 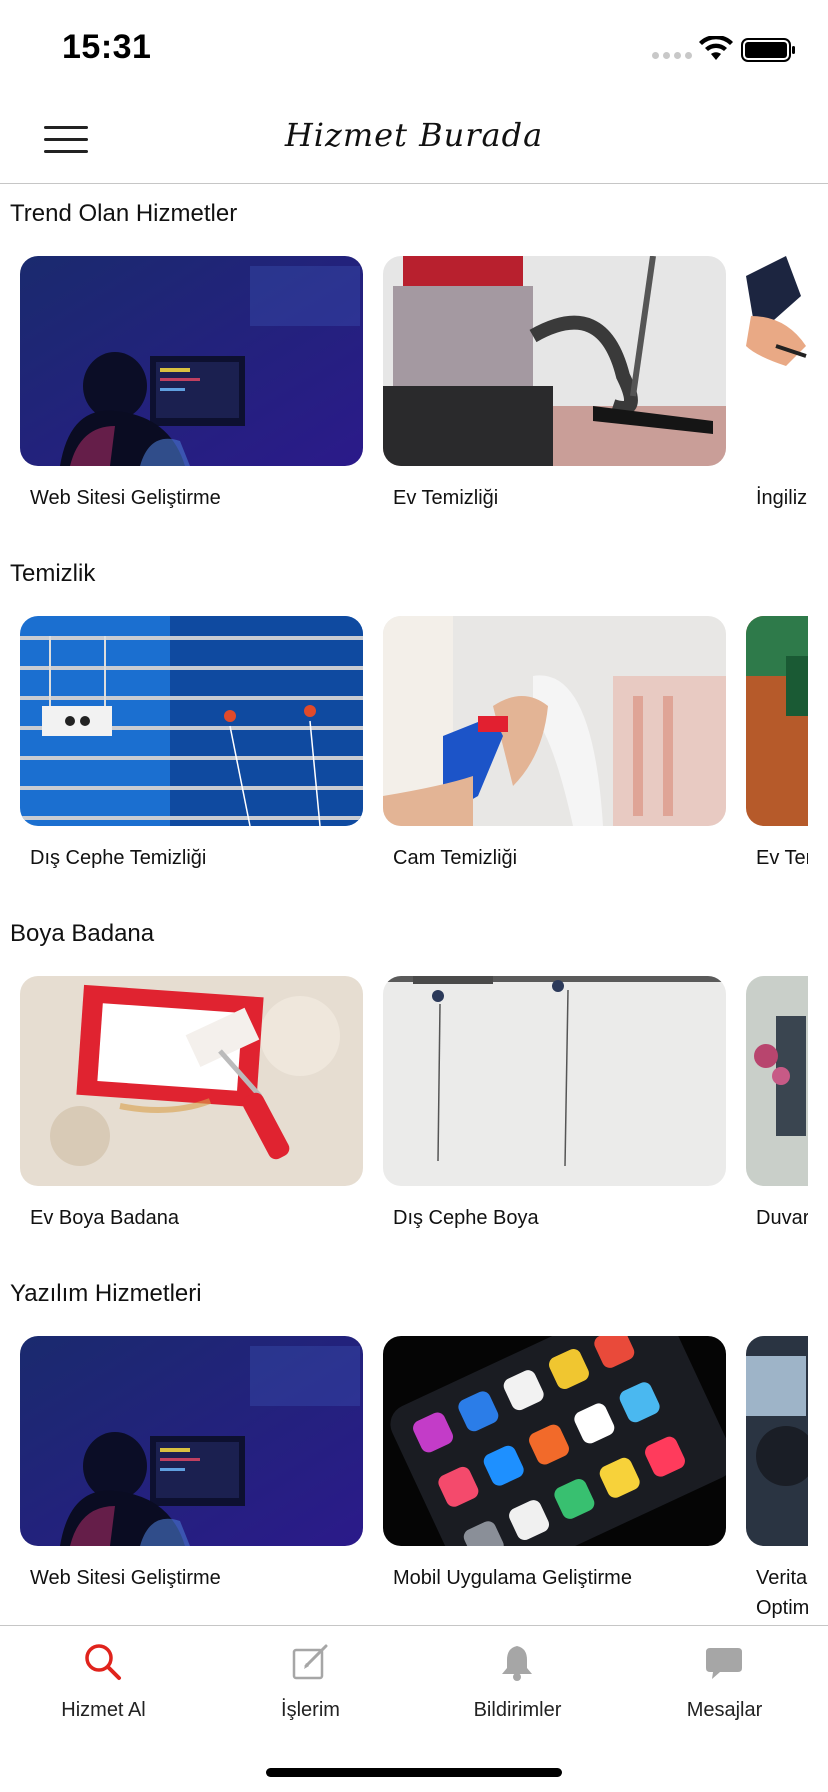 What do you see at coordinates (82, 933) in the screenshot?
I see `section-title: Boya Badana` at bounding box center [82, 933].